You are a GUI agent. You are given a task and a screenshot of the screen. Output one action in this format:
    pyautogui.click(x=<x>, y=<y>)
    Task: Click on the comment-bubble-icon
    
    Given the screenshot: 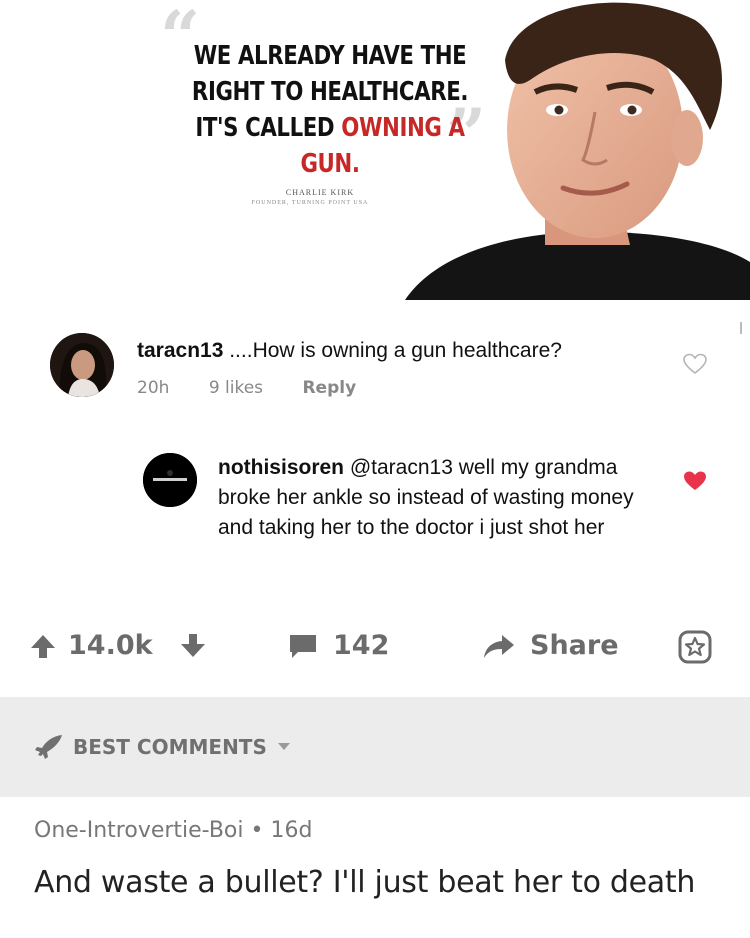 What is the action you would take?
    pyautogui.click(x=303, y=646)
    